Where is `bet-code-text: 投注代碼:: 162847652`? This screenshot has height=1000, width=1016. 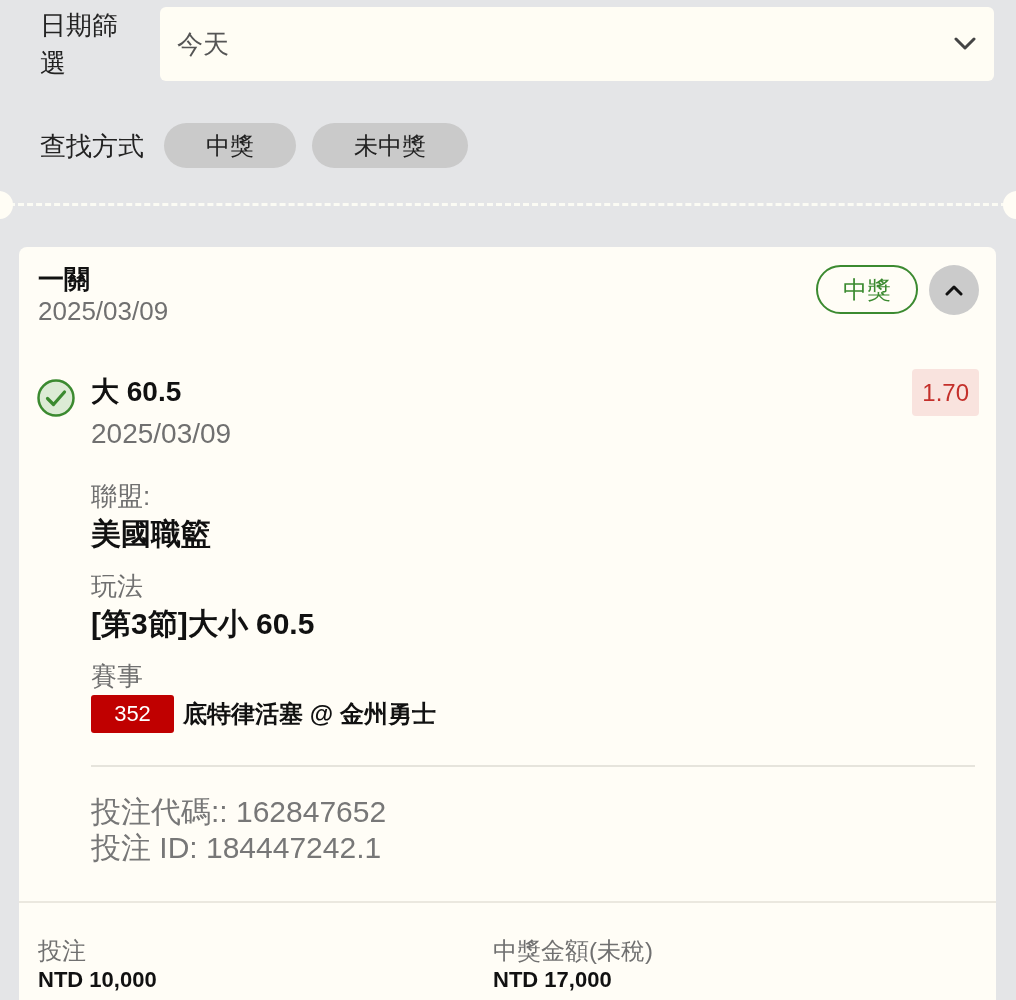 bet-code-text: 投注代碼:: 162847652 is located at coordinates (239, 812).